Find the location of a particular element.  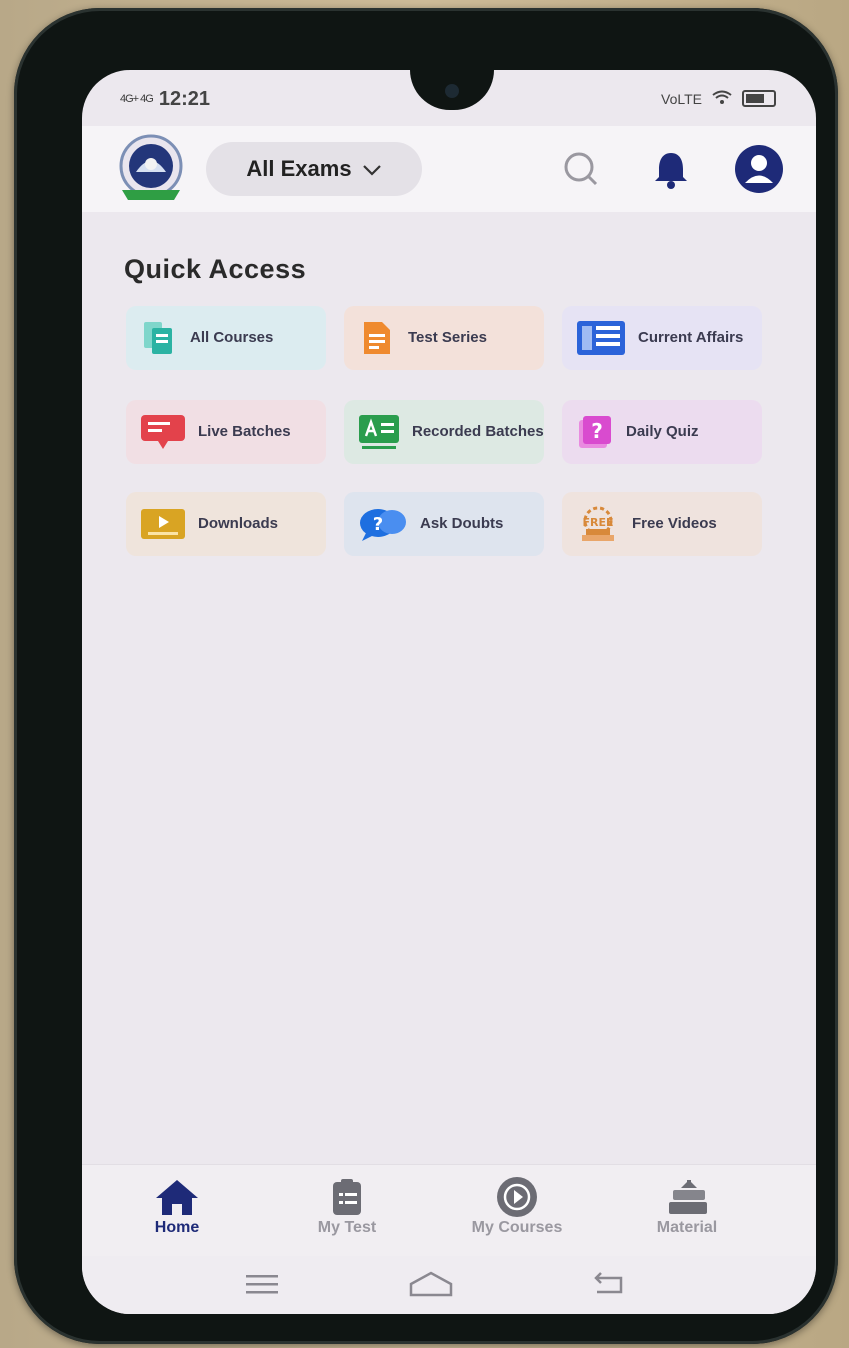

wifi-icon is located at coordinates (722, 98).